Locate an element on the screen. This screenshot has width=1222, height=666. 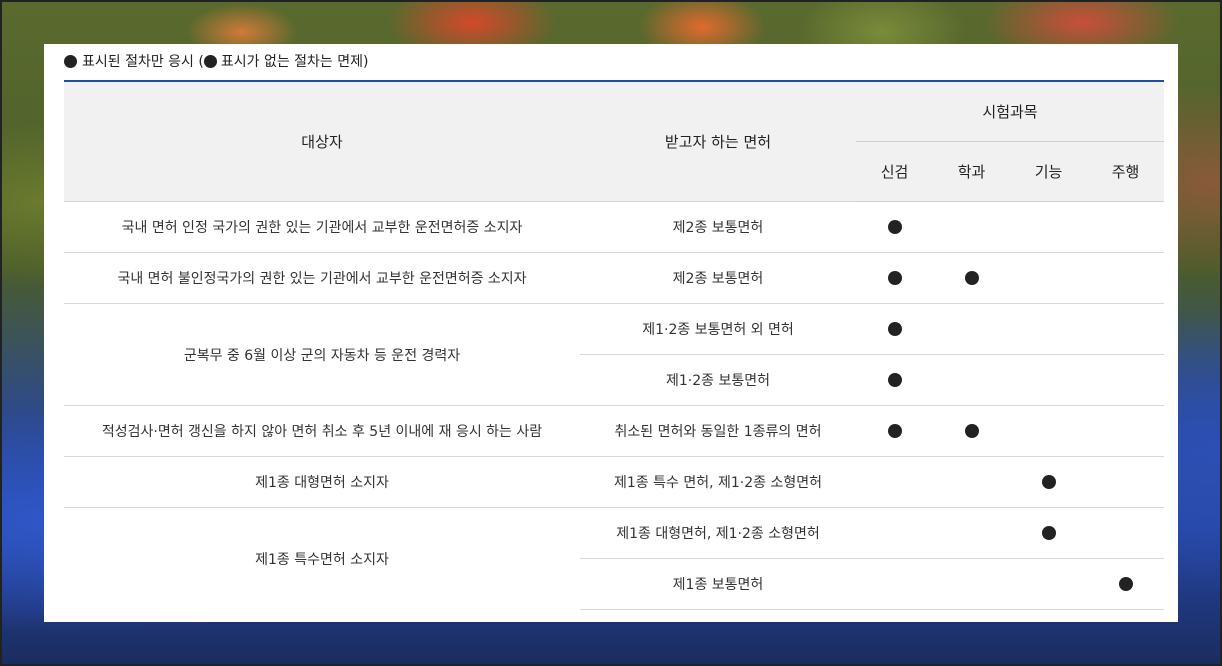
legend-note: 표시된 절차만 응시 ( 표시가 없는 절차는 면제) is located at coordinates (216, 61).